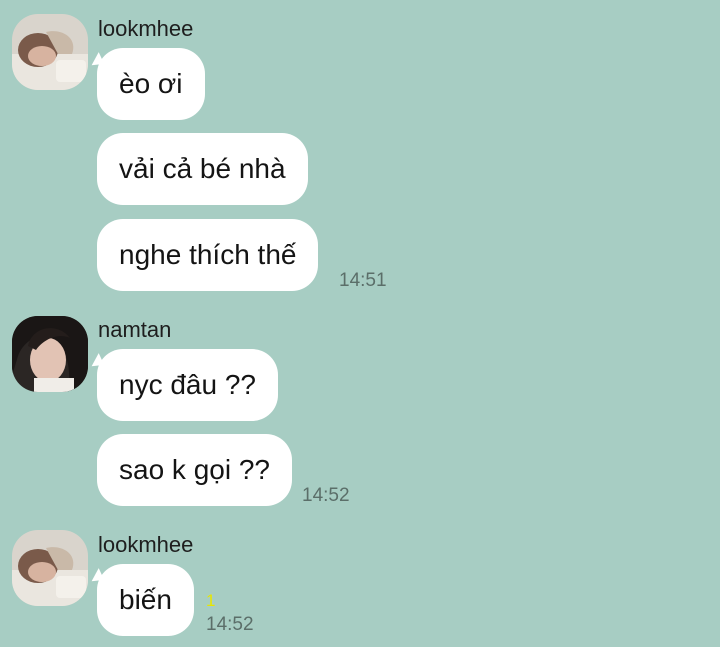  Describe the element at coordinates (211, 600) in the screenshot. I see `read-count: 1` at that location.